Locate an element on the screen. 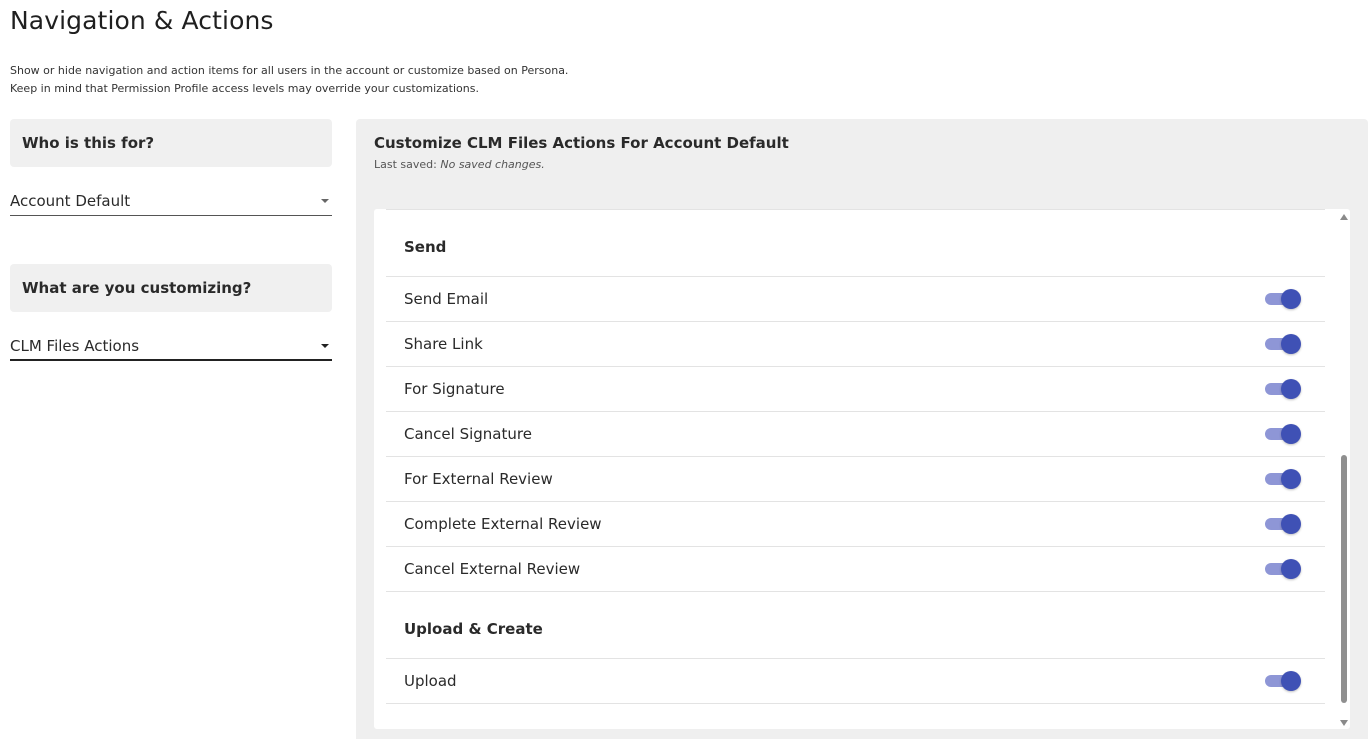 This screenshot has width=1372, height=739. scroll-up-arrow-icon is located at coordinates (1344, 217).